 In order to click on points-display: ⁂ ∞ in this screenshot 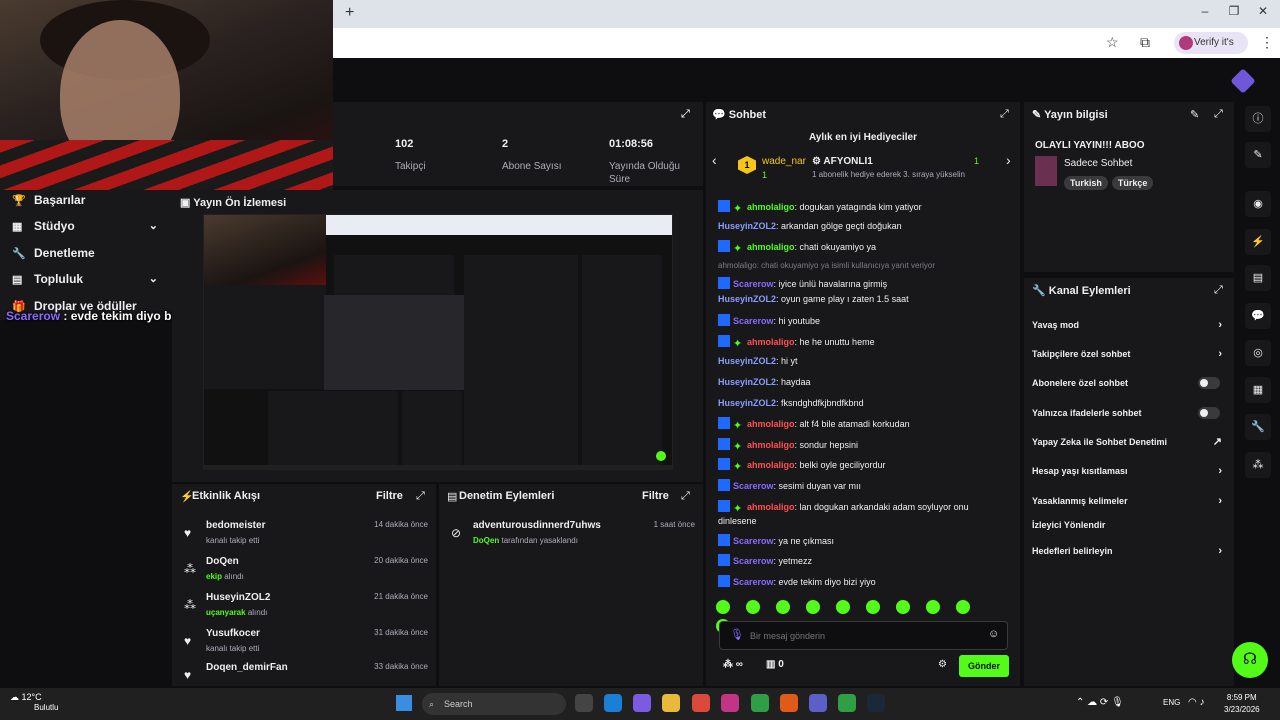, I will do `click(733, 664)`.